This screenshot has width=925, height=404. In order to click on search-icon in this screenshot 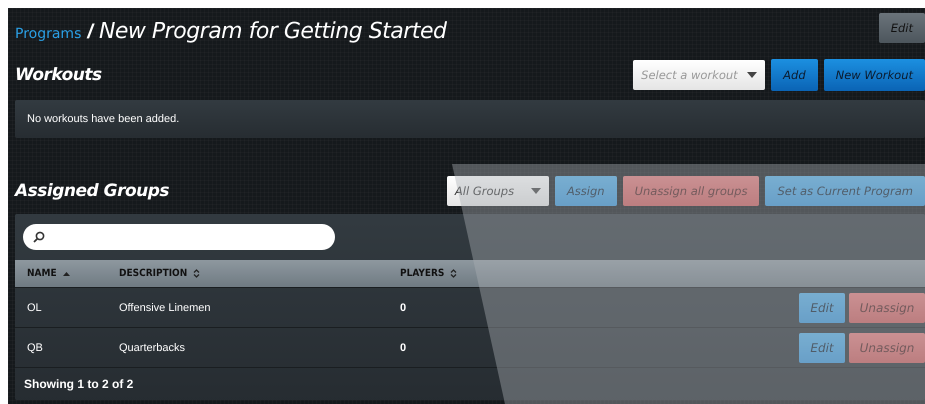, I will do `click(39, 237)`.